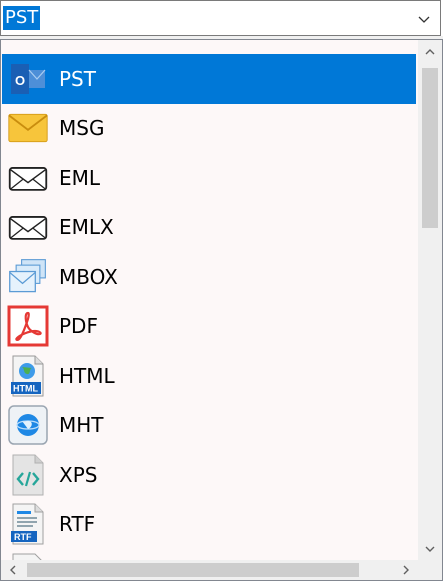  Describe the element at coordinates (209, 79) in the screenshot. I see `list-item-pst: O PST` at that location.